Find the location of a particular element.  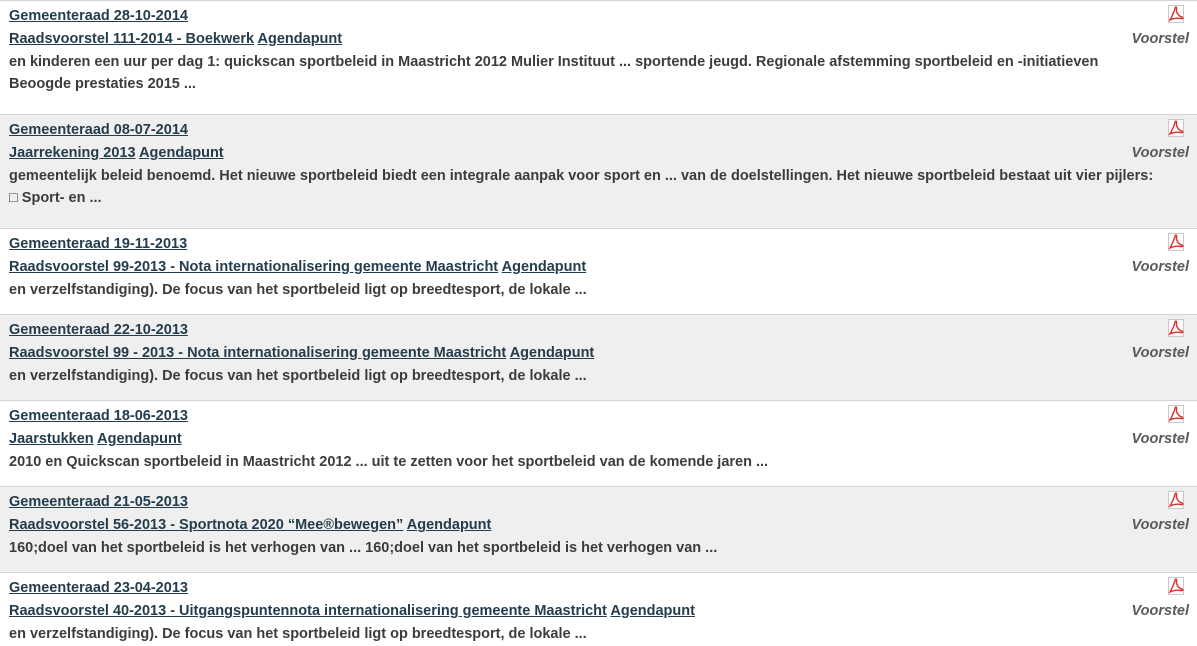

meeting-link: Gemeenteraad 18-06-2013 is located at coordinates (98, 416).